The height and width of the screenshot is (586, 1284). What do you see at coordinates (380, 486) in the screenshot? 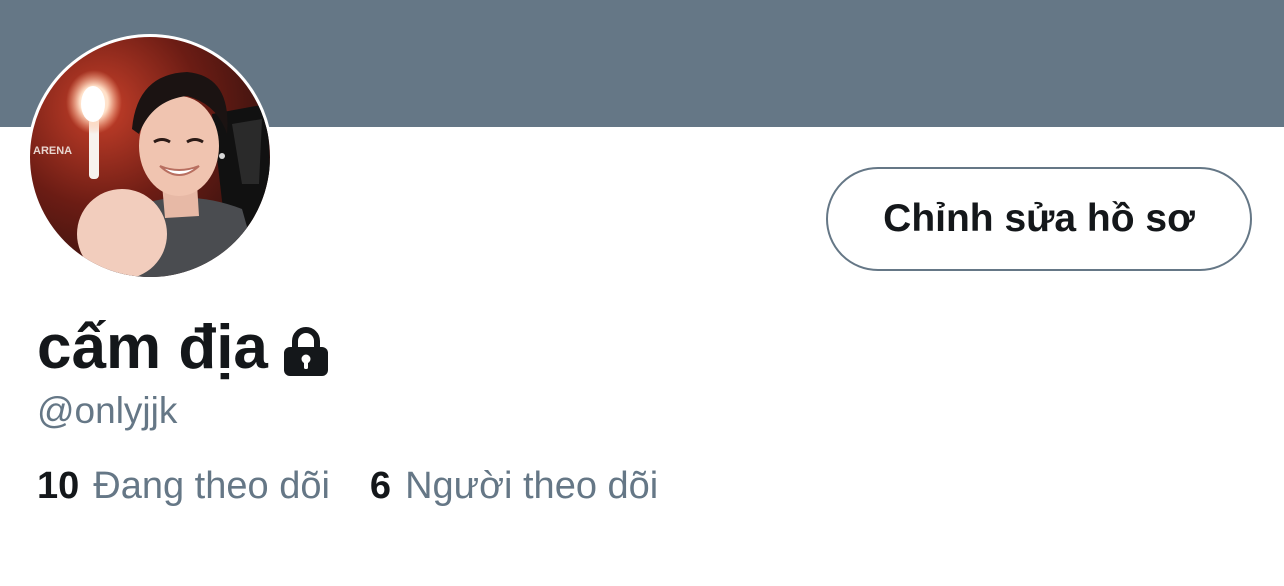
I see `followers-count: 6` at bounding box center [380, 486].